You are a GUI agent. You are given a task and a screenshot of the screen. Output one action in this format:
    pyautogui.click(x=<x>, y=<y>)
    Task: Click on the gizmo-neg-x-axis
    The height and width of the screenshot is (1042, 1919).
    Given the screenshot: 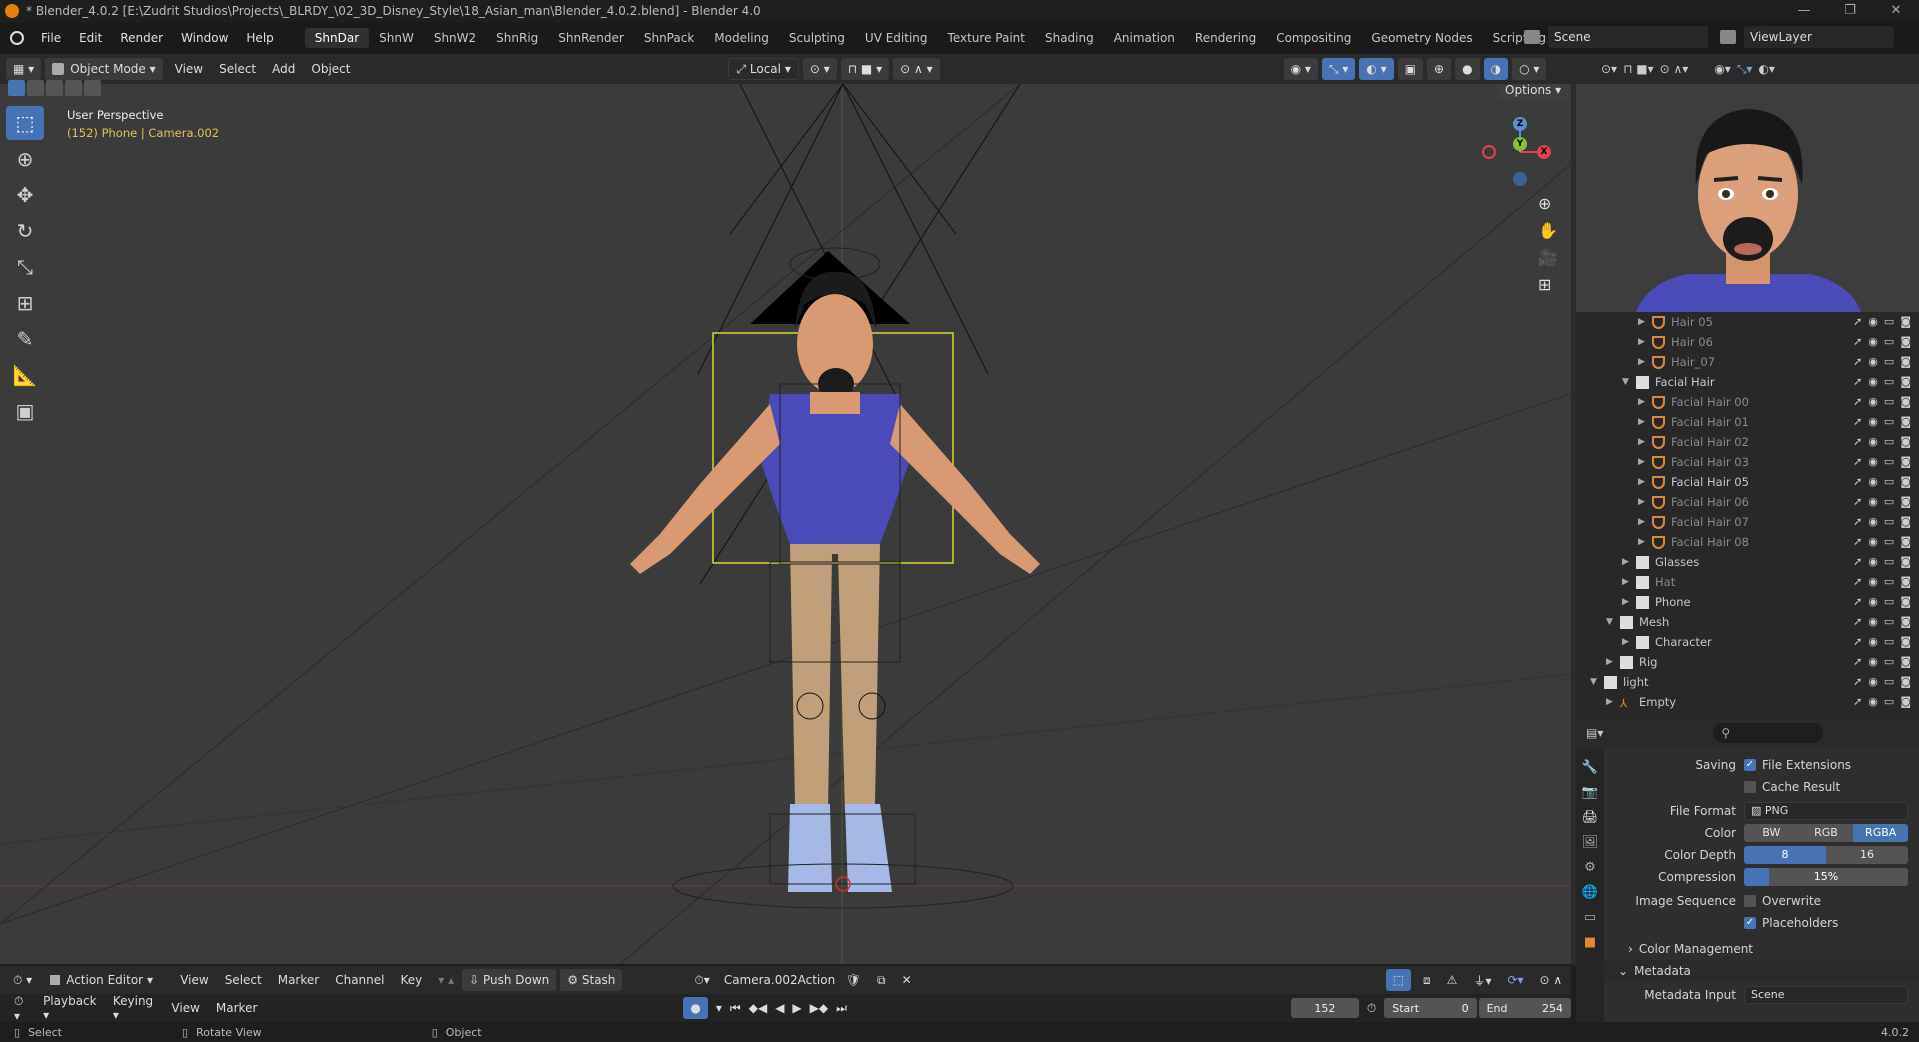 What is the action you would take?
    pyautogui.click(x=1489, y=152)
    